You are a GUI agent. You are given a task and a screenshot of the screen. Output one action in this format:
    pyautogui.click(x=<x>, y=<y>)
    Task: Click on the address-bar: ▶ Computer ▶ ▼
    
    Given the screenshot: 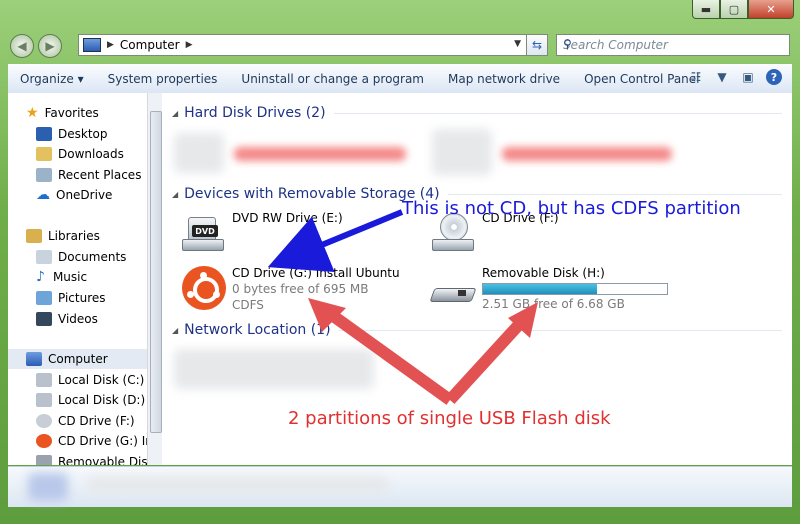 What is the action you would take?
    pyautogui.click(x=313, y=45)
    